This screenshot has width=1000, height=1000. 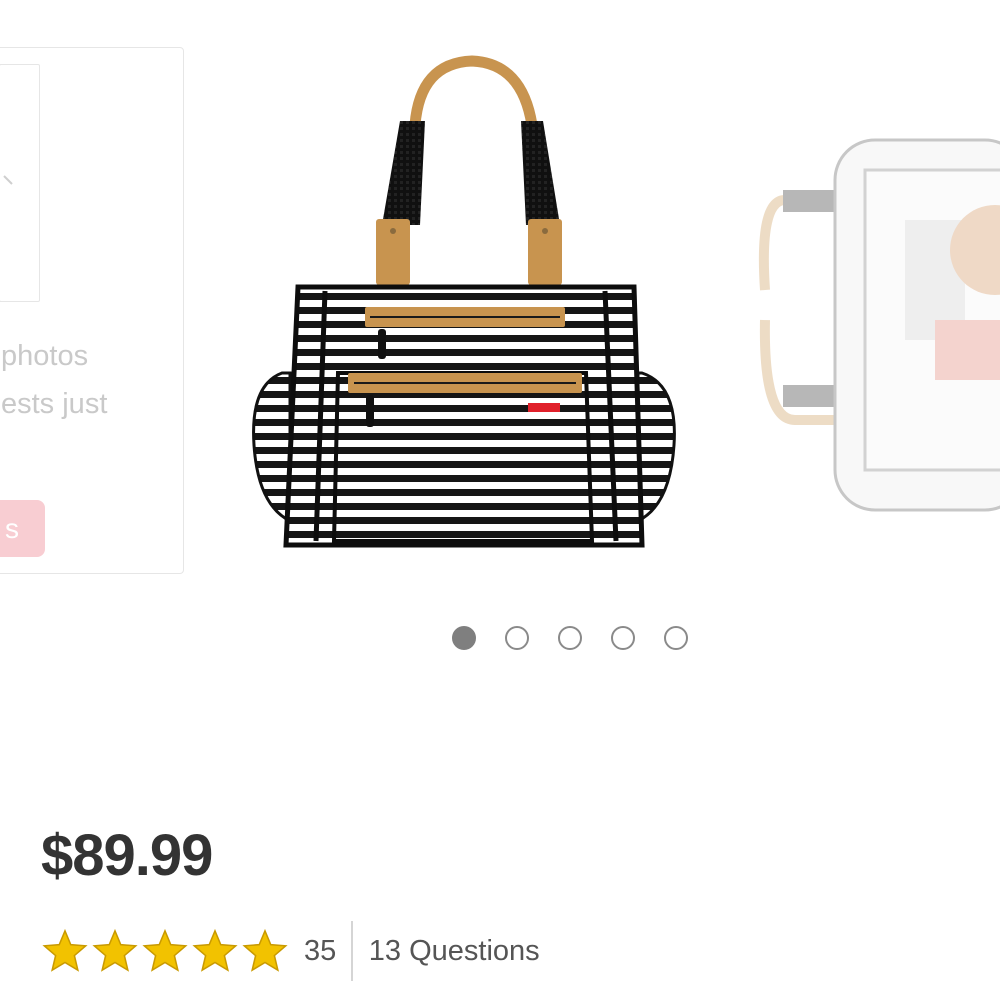 I want to click on product-price: $89.99, so click(x=127, y=855).